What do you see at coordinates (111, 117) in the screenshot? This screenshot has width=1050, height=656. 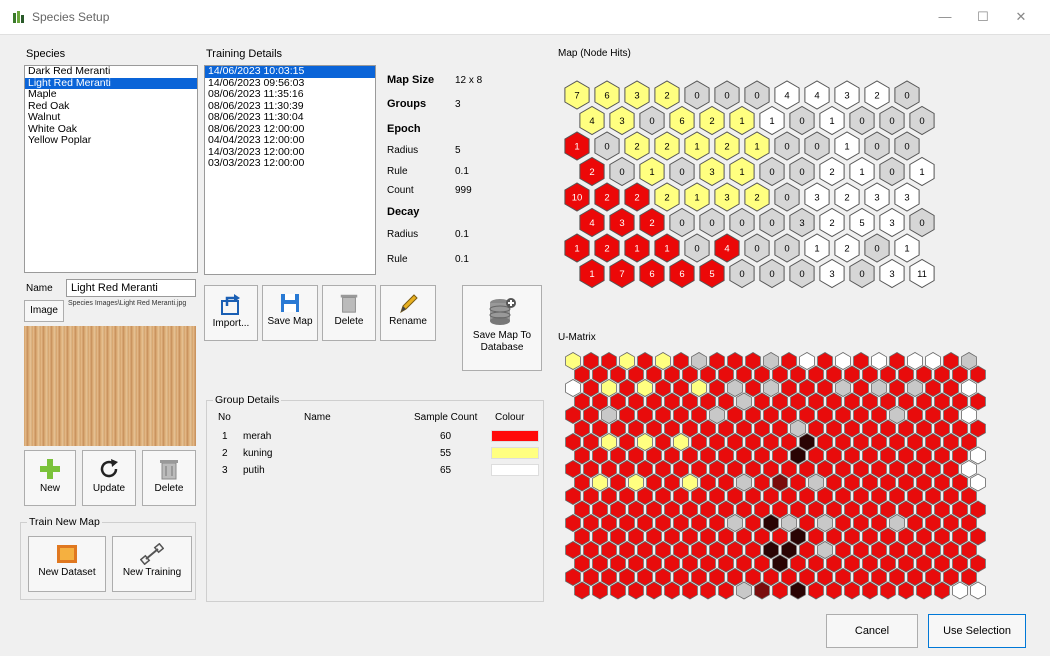 I see `species-list-item: Walnut` at bounding box center [111, 117].